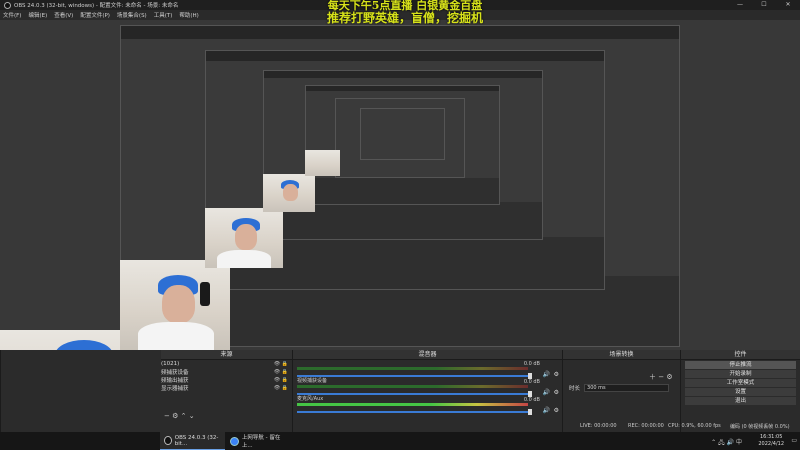 This screenshot has width=800, height=450. What do you see at coordinates (646, 426) in the screenshot?
I see `rec-timer: REC: 00:00:00` at bounding box center [646, 426].